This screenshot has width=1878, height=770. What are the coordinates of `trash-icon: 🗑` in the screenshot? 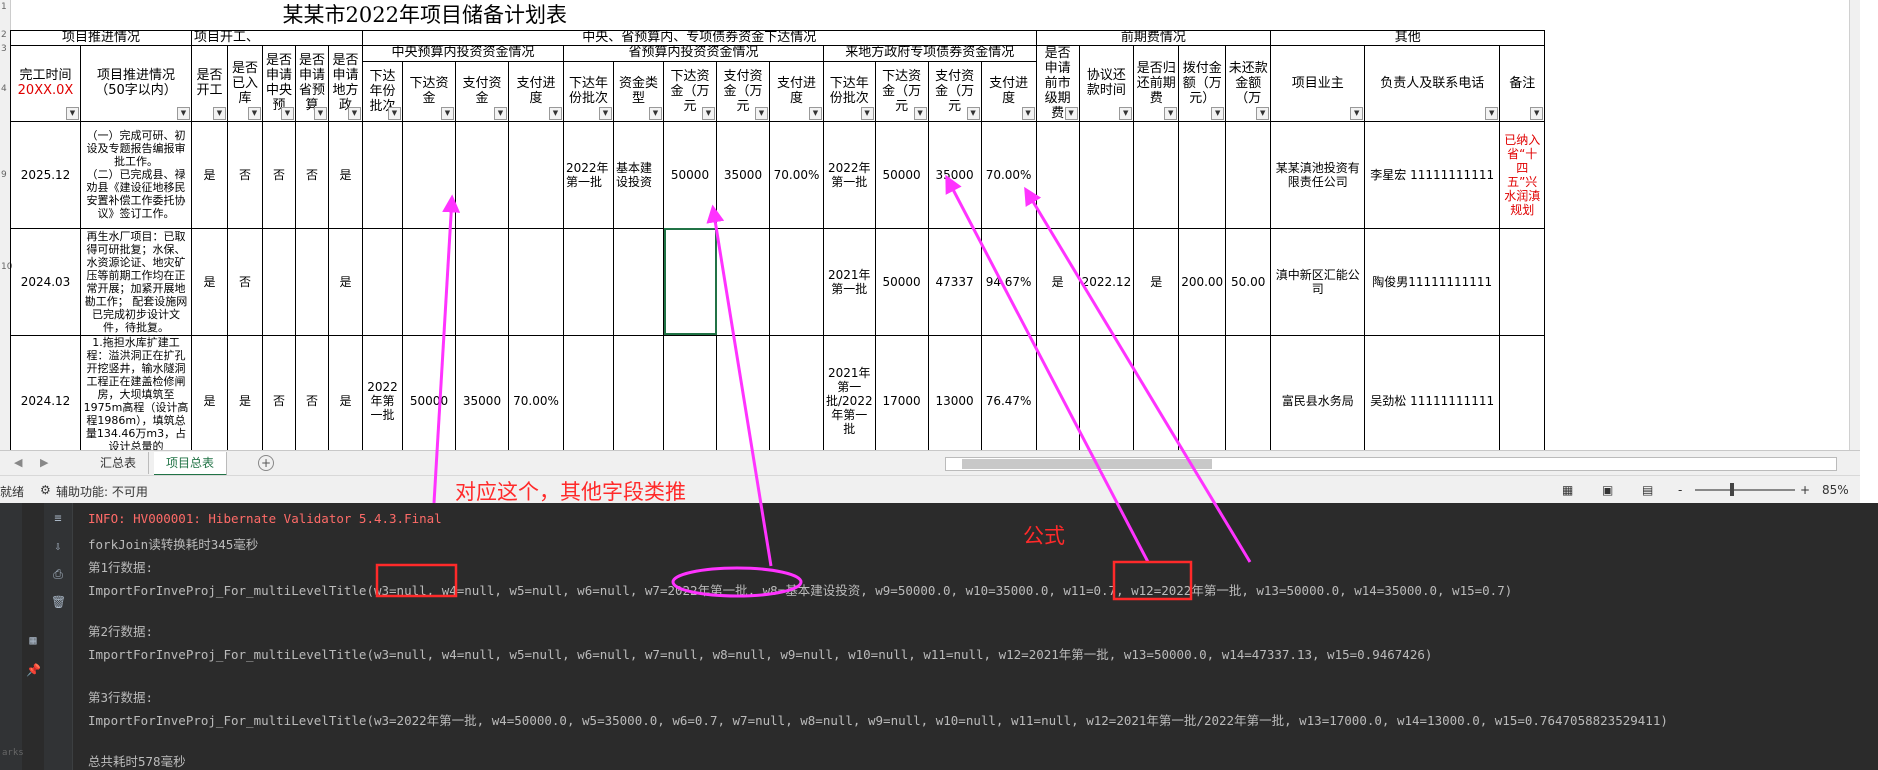 It's located at (58, 602).